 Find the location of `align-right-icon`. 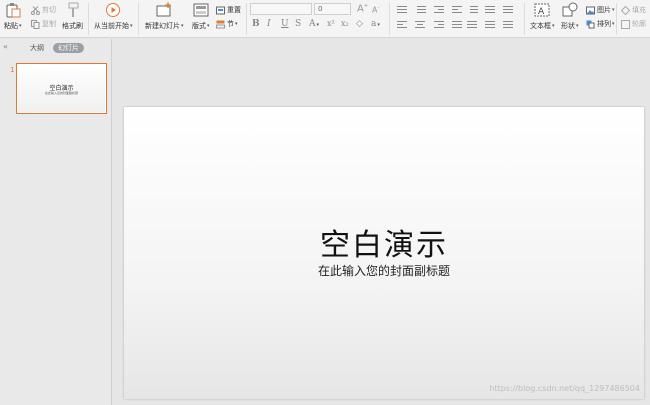

align-right-icon is located at coordinates (439, 25).